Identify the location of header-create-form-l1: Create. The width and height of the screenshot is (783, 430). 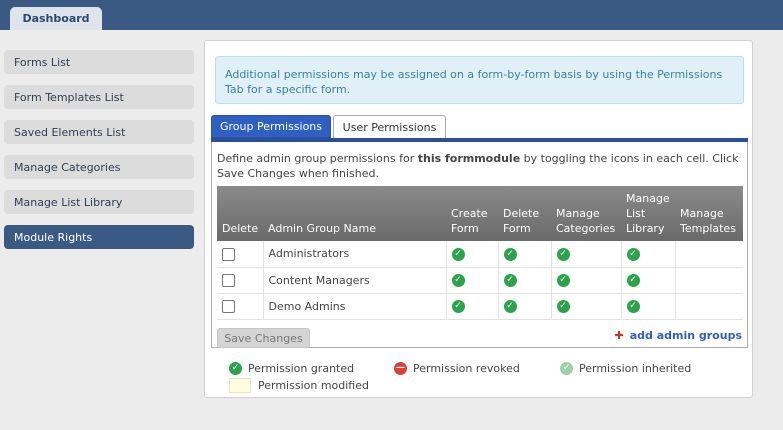
(469, 213).